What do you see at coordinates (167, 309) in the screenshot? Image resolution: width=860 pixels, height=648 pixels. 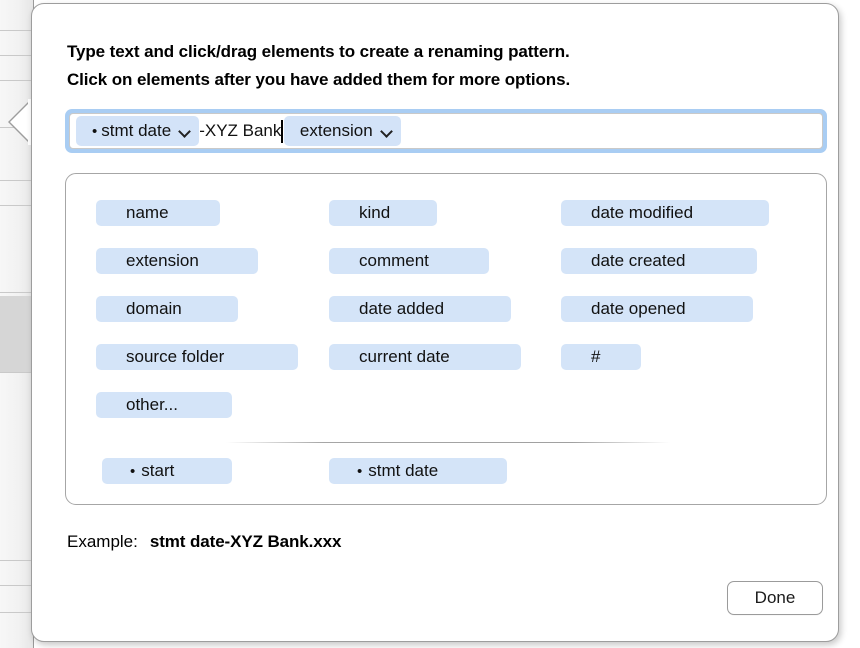 I see `token-chip-domain: domain` at bounding box center [167, 309].